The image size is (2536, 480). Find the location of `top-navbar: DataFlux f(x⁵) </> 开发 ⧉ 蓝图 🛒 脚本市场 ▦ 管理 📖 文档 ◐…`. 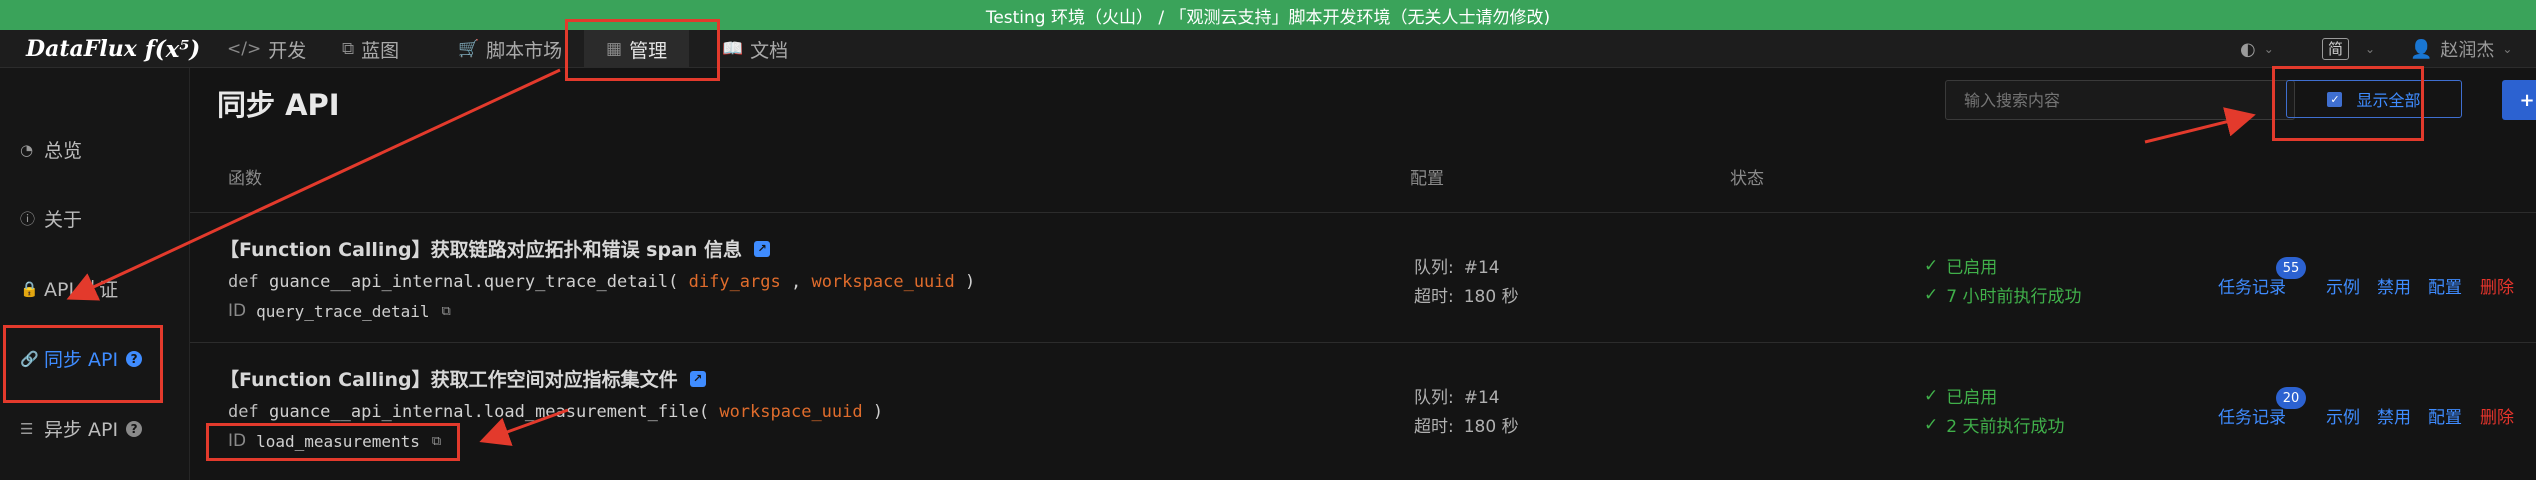

top-navbar: DataFlux f(x⁵) </> 开发 ⧉ 蓝图 🛒 脚本市场 ▦ 管理 📖 文档 ◐… is located at coordinates (1268, 49).